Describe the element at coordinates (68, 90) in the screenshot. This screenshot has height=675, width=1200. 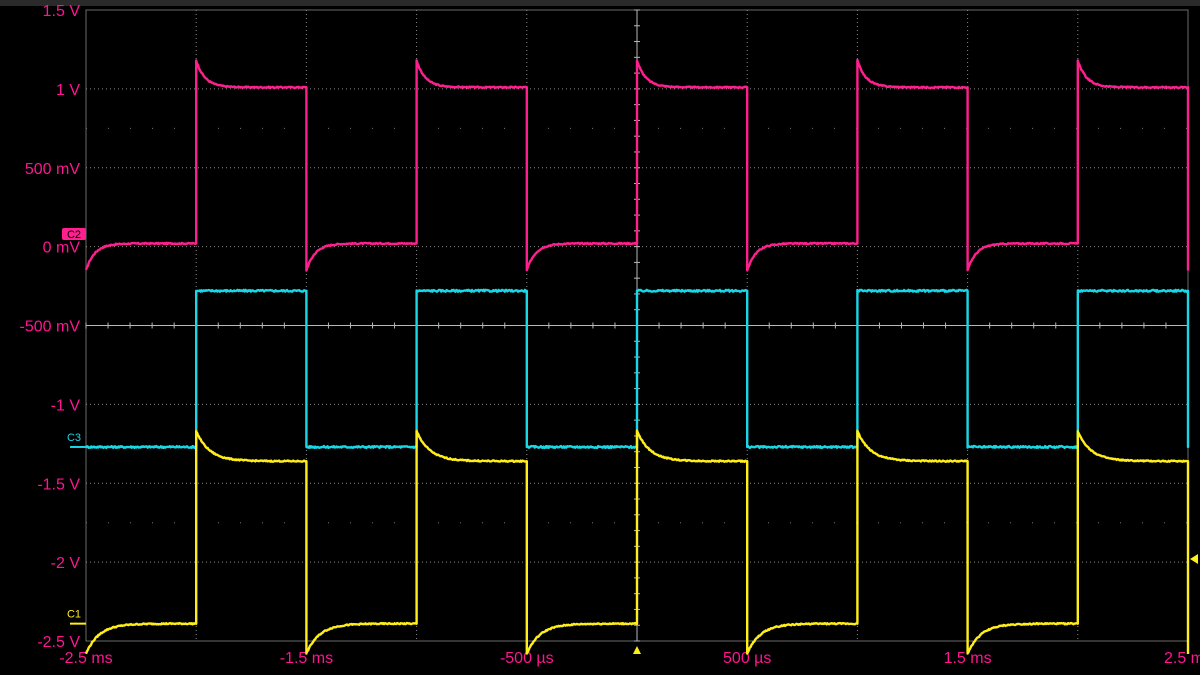
I see `y-tick-label: 1 V` at that location.